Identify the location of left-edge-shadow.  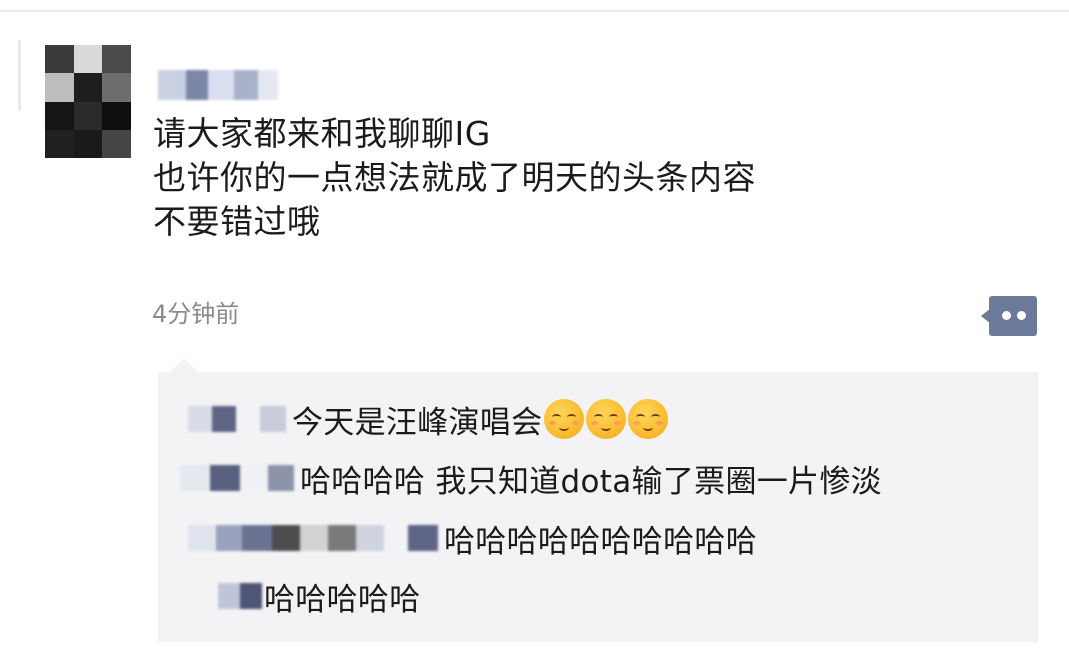
(19, 75).